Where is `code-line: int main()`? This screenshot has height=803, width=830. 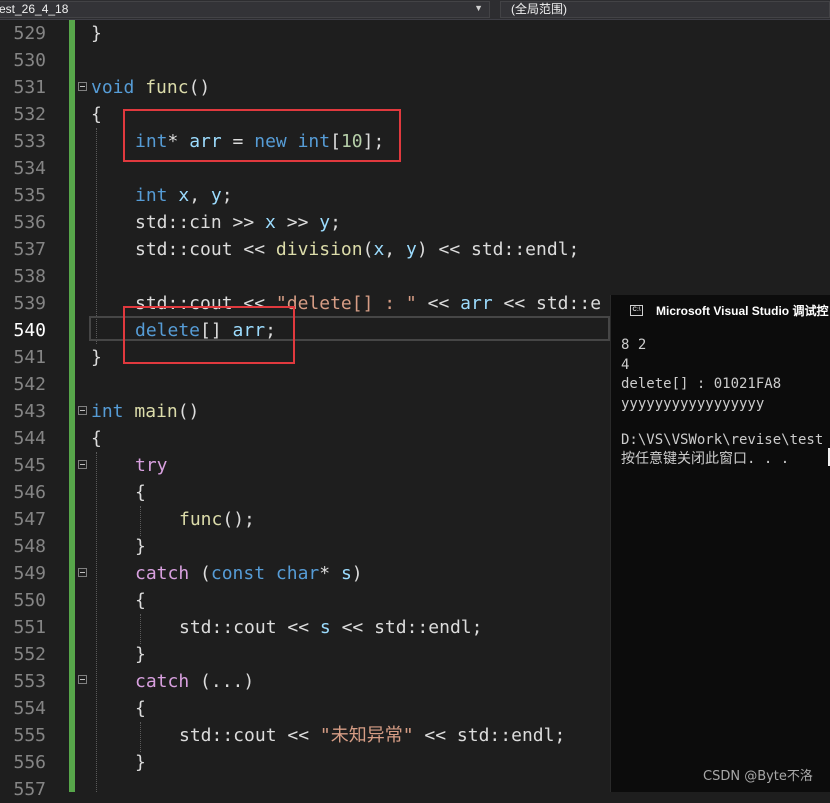
code-line: int main() is located at coordinates (145, 411).